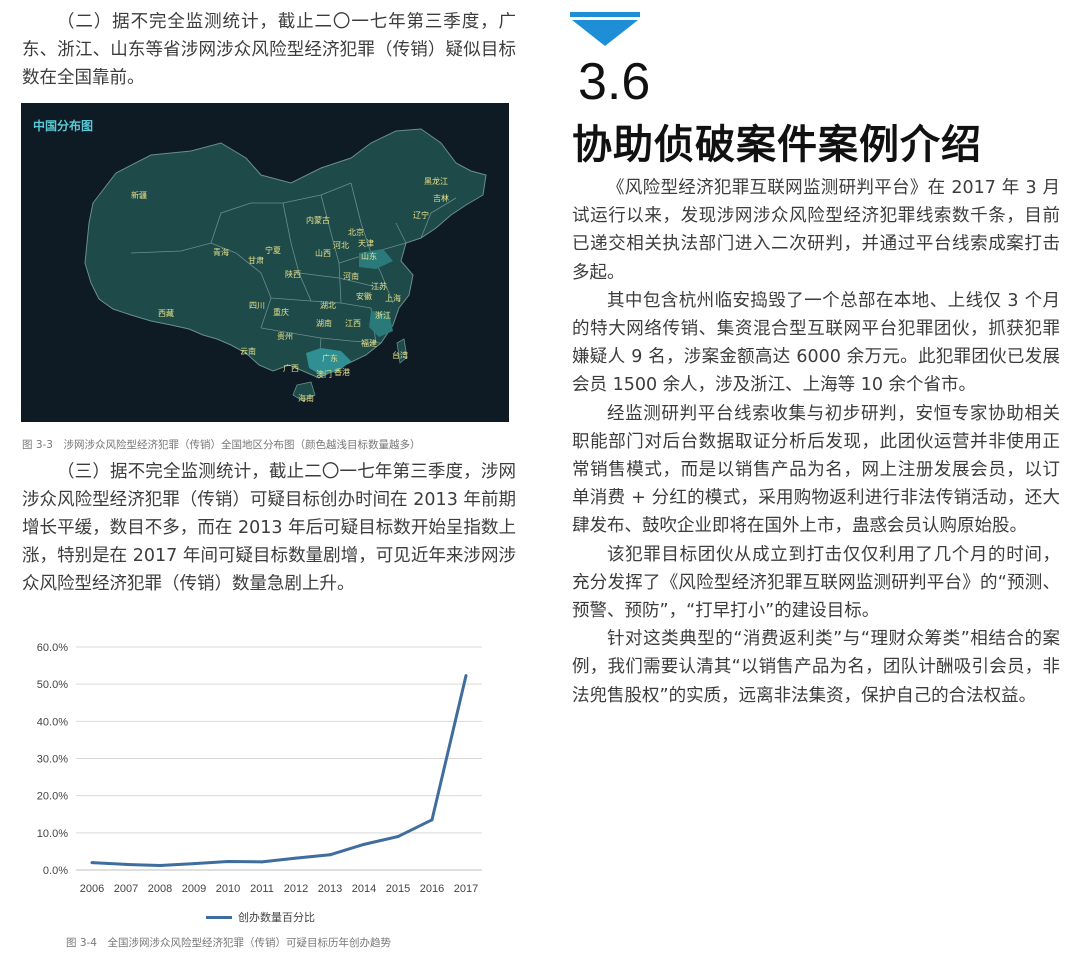 Image resolution: width=1080 pixels, height=971 pixels. What do you see at coordinates (369, 256) in the screenshot?
I see `province-label: 山东` at bounding box center [369, 256].